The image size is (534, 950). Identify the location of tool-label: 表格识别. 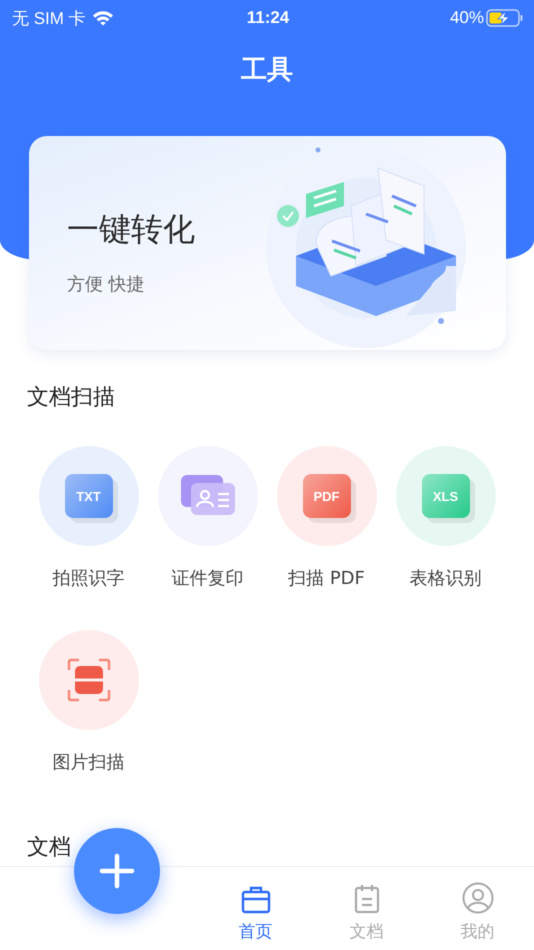
(446, 578).